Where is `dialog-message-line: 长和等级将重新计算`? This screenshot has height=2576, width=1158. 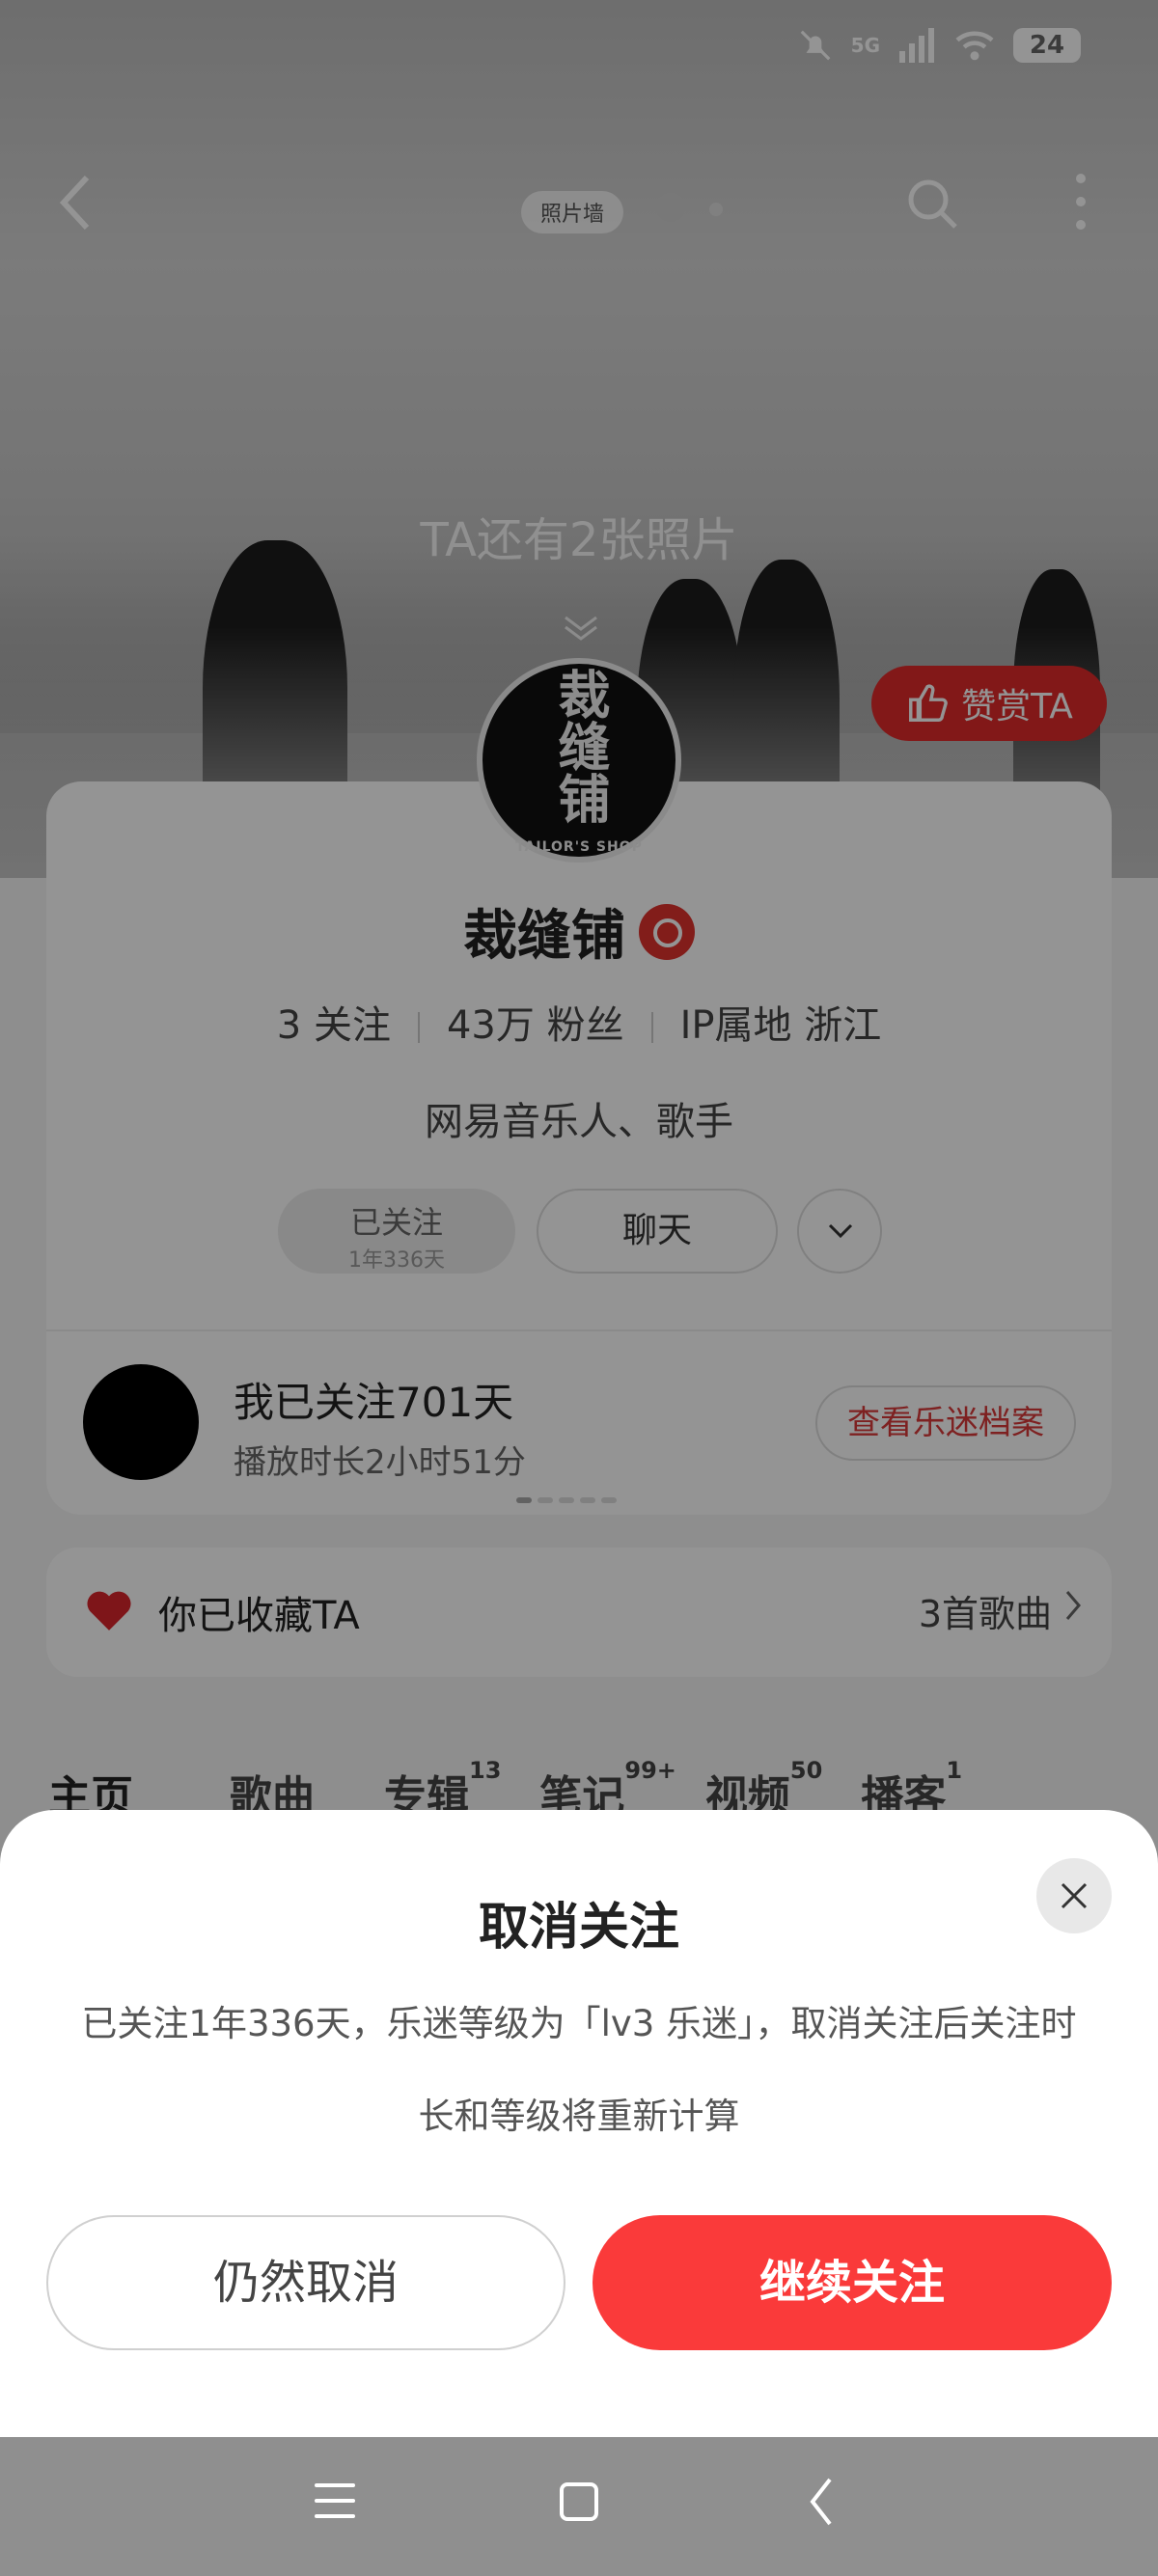
dialog-message-line: 长和等级将重新计算 is located at coordinates (579, 2116).